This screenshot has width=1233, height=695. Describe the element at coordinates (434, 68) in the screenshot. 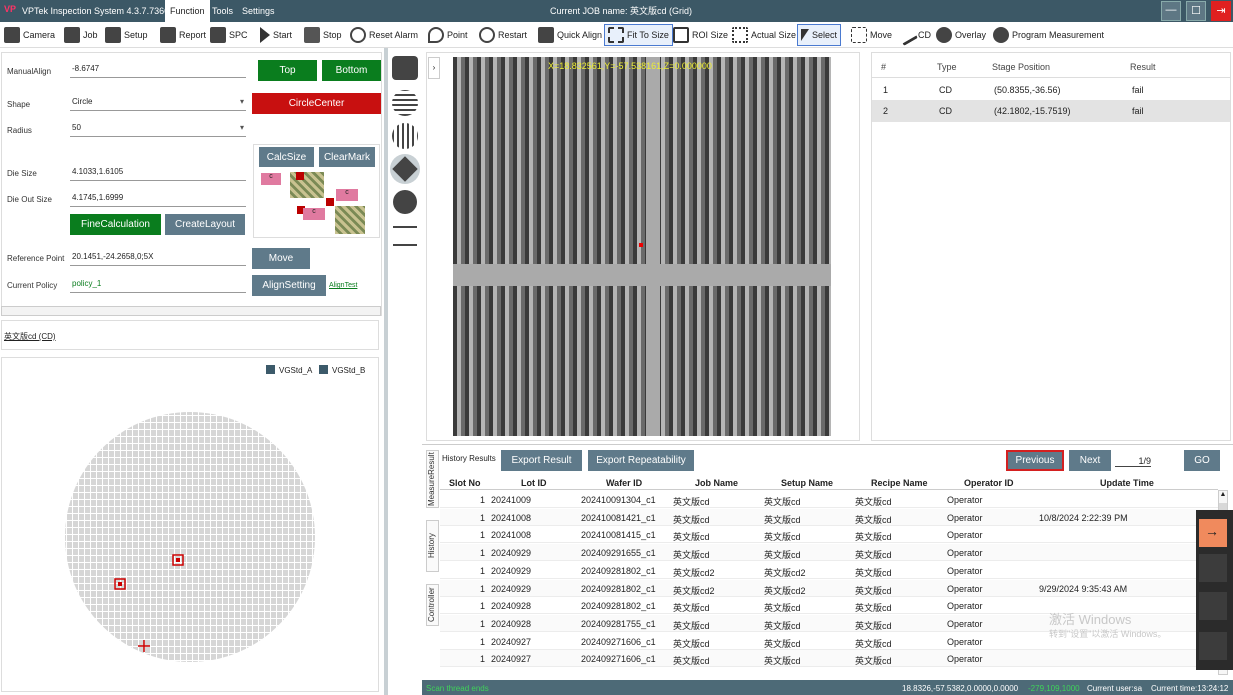

I see `expand-panel-button: ›` at that location.